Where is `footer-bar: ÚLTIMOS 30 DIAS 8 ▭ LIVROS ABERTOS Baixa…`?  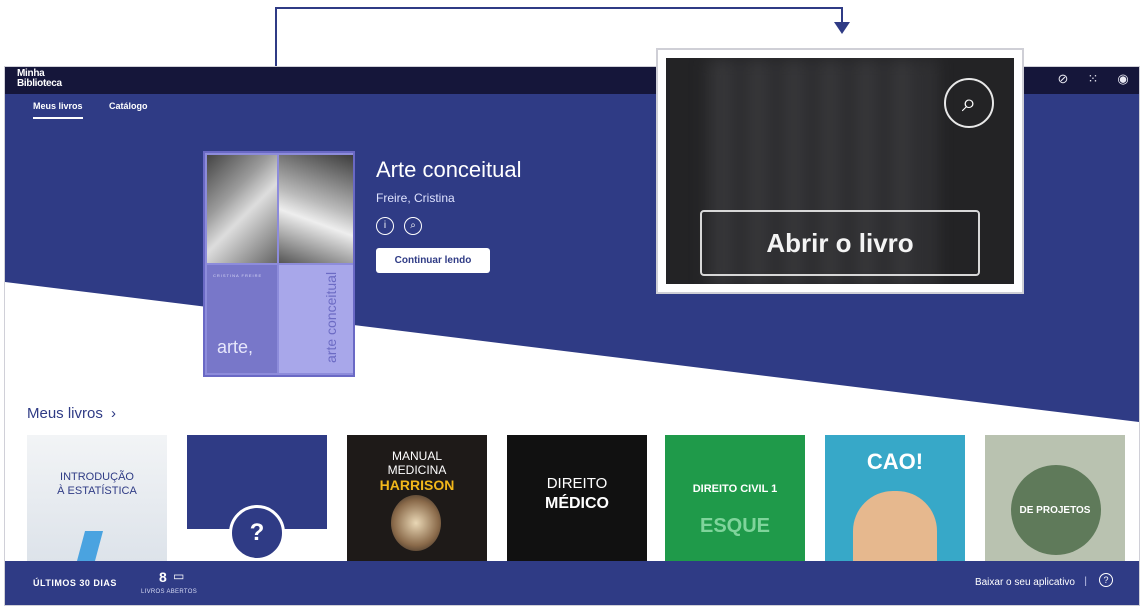
footer-bar: ÚLTIMOS 30 DIAS 8 ▭ LIVROS ABERTOS Baixa… is located at coordinates (572, 583).